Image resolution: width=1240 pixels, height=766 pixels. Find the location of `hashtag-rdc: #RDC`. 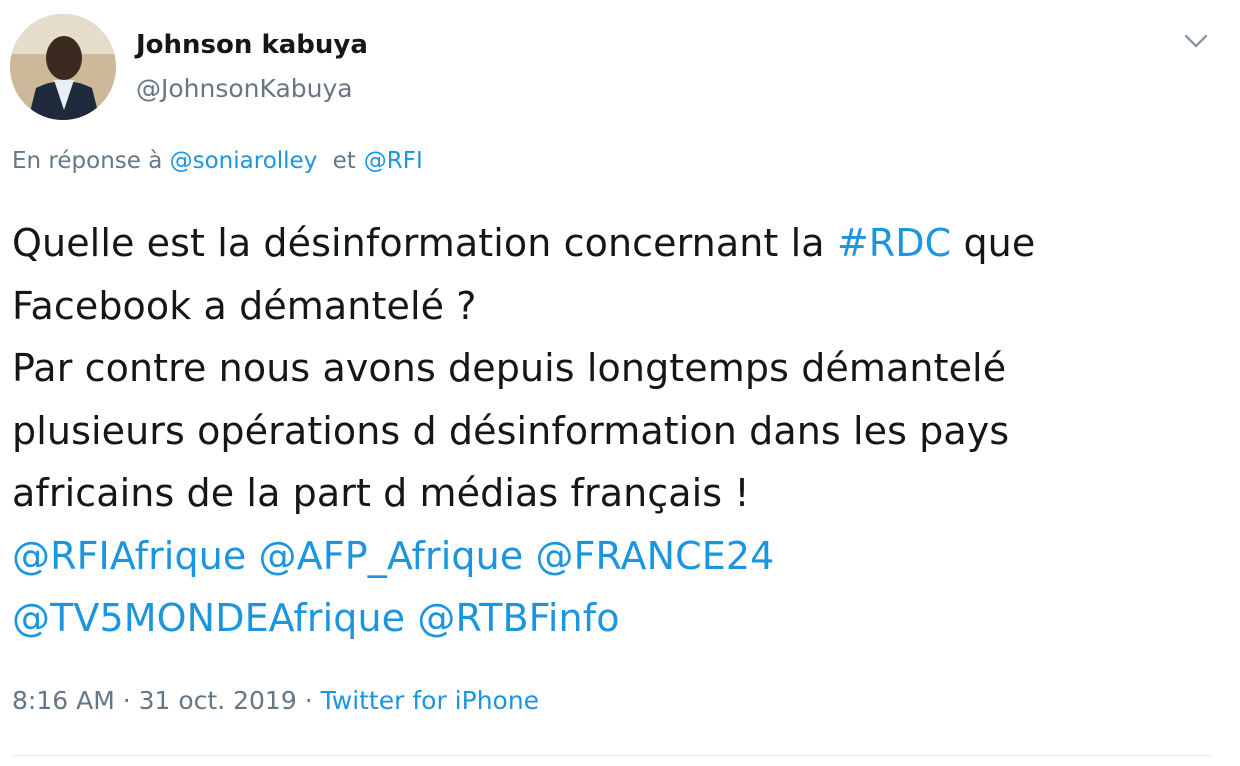

hashtag-rdc: #RDC is located at coordinates (894, 243).